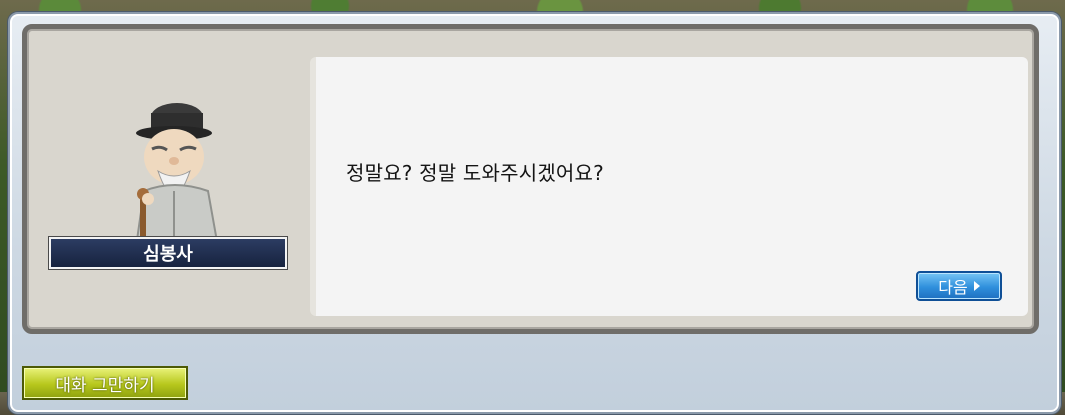  Describe the element at coordinates (976, 286) in the screenshot. I see `arrow-right-icon` at that location.